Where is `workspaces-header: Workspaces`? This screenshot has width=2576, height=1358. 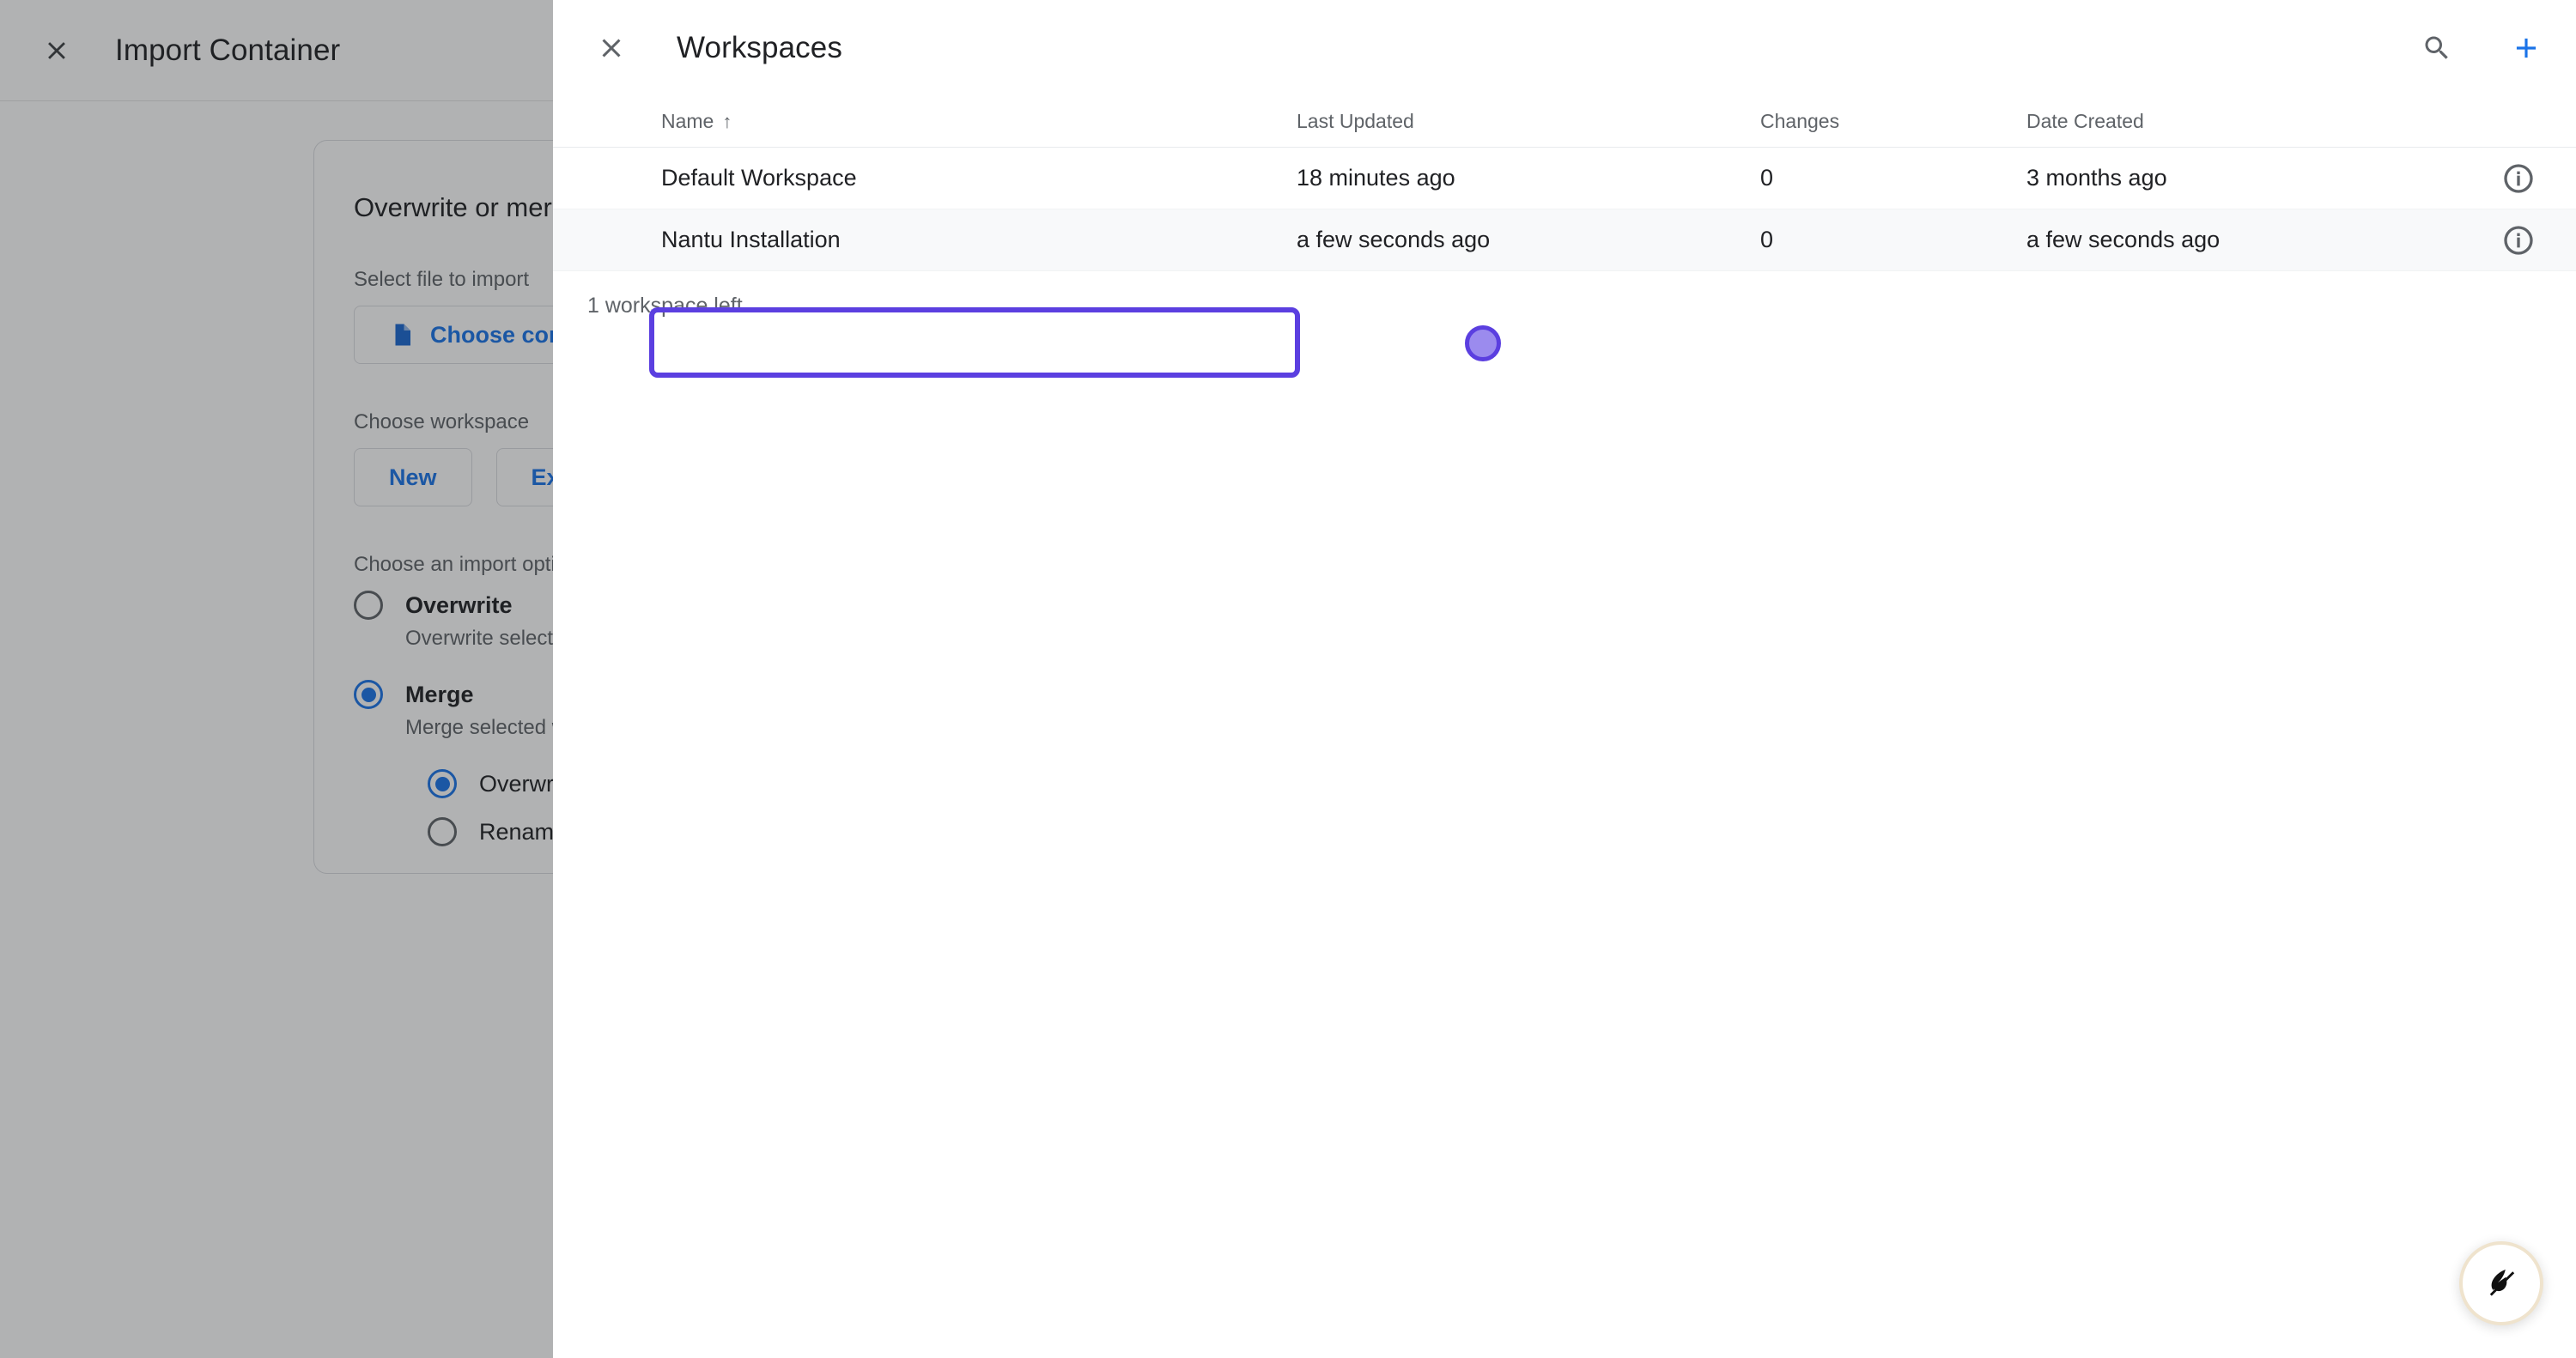
workspaces-header: Workspaces is located at coordinates (1565, 48).